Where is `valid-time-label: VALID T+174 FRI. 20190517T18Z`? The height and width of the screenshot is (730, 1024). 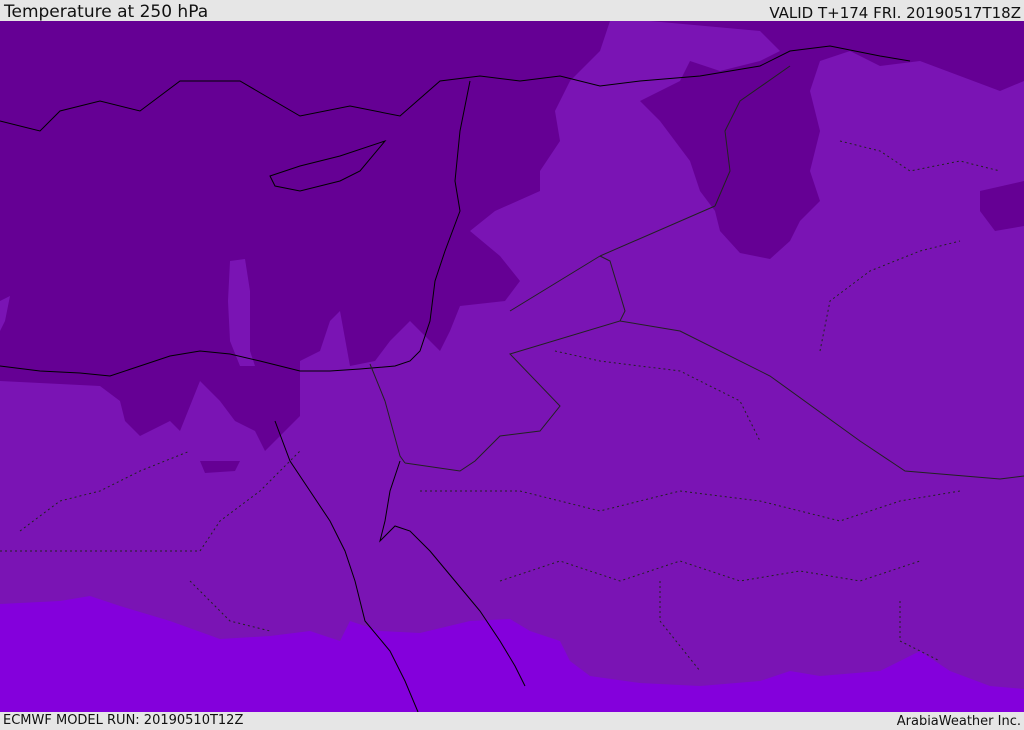 valid-time-label: VALID T+174 FRI. 20190517T18Z is located at coordinates (895, 13).